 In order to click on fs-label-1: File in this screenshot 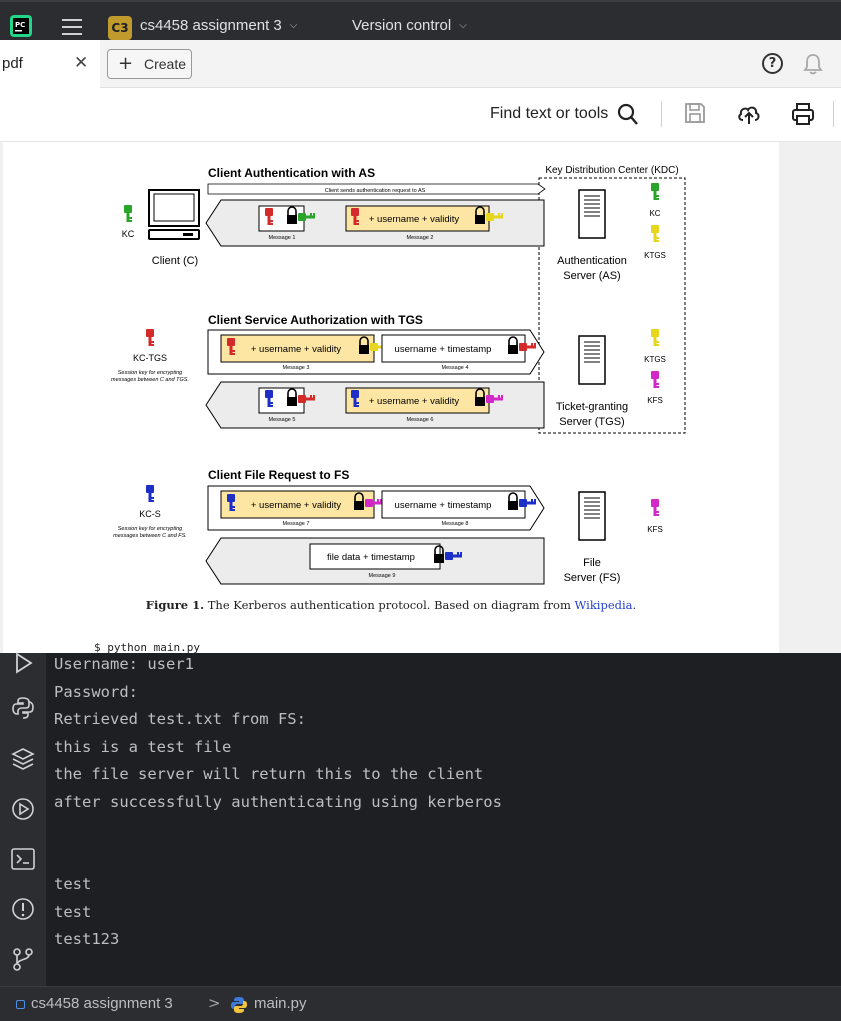, I will do `click(592, 563)`.